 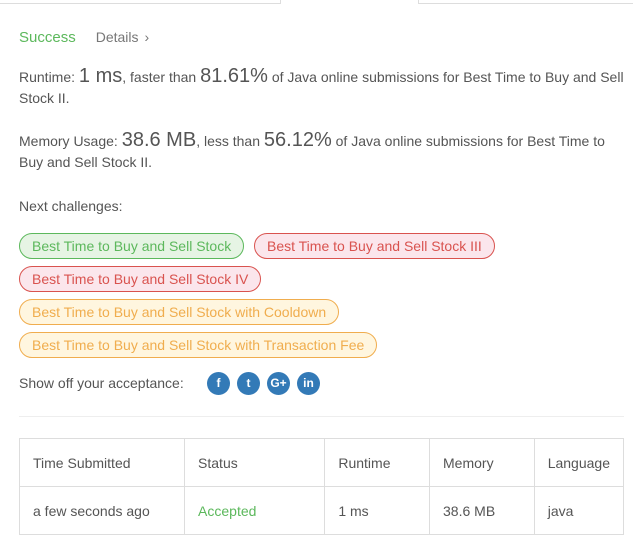 What do you see at coordinates (68, 141) in the screenshot?
I see `memory-label: Memory Usage:` at bounding box center [68, 141].